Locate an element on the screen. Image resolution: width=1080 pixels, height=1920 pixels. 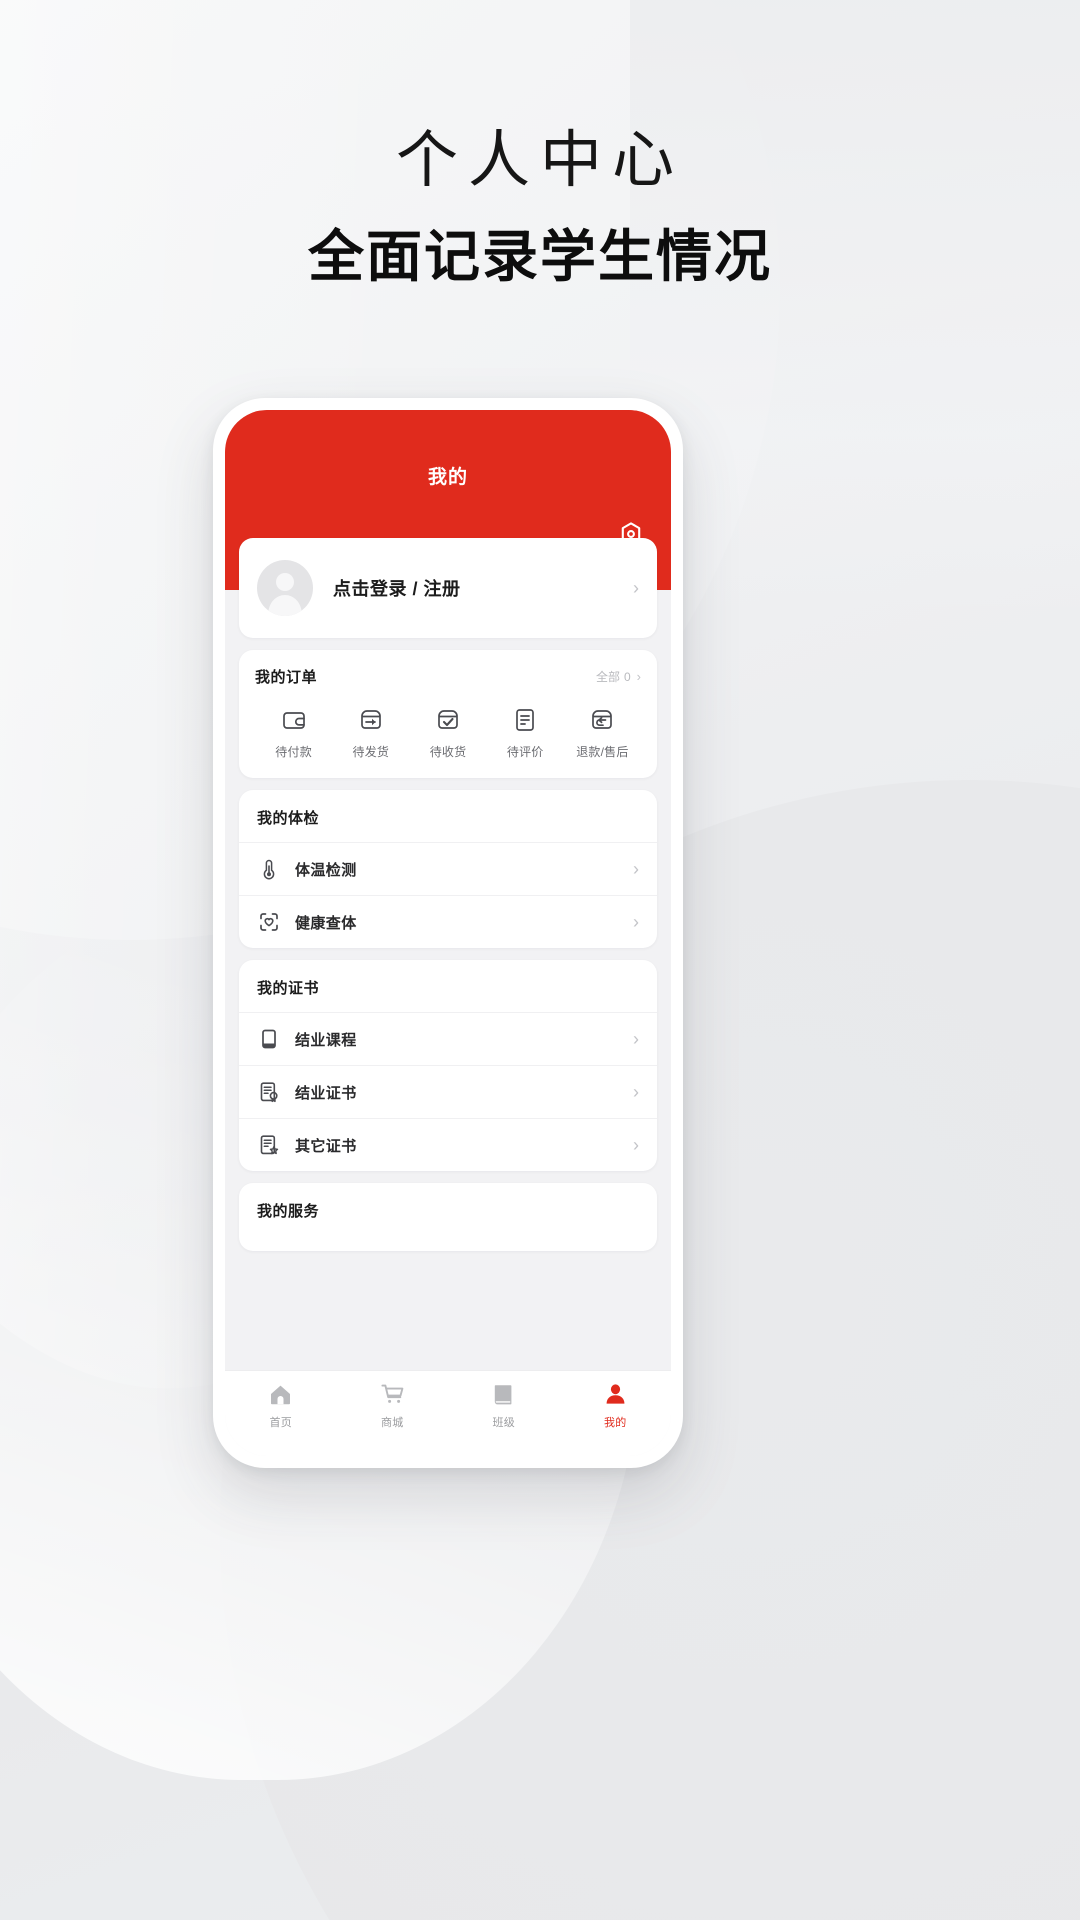
section-card-certificates: 我的证书 结业课程 › 结业证书 › 其它证书 › is located at coordinates (448, 1065).